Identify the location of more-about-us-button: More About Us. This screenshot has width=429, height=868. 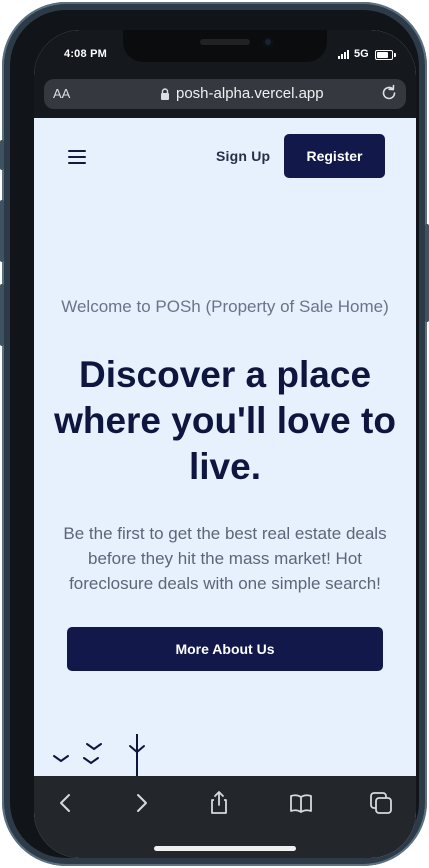
(225, 649).